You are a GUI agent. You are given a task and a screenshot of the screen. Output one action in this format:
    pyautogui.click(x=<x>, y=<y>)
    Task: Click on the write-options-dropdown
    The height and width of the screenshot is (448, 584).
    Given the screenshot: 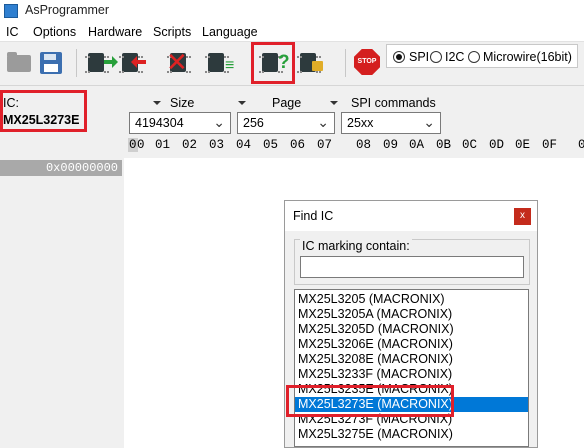 What is the action you would take?
    pyautogui.click(x=157, y=103)
    